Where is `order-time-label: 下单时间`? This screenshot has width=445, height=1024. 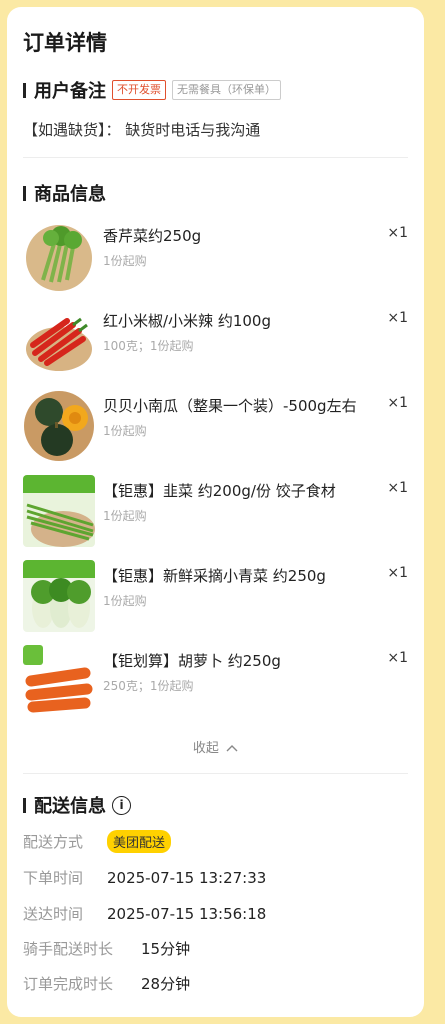 order-time-label: 下单时间 is located at coordinates (53, 878).